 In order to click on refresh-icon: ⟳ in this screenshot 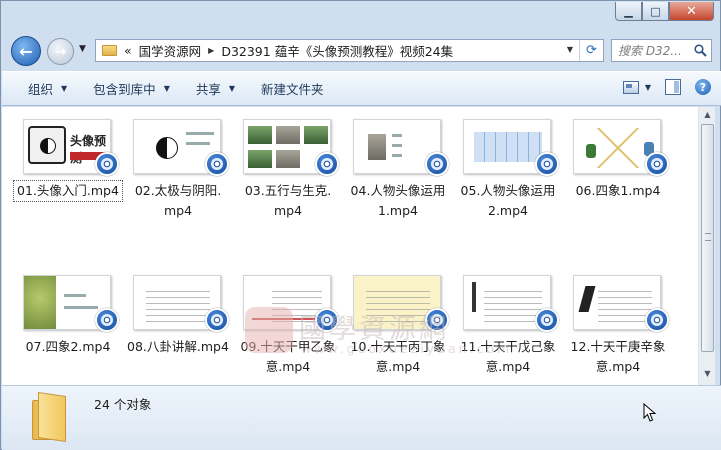, I will do `click(591, 50)`.